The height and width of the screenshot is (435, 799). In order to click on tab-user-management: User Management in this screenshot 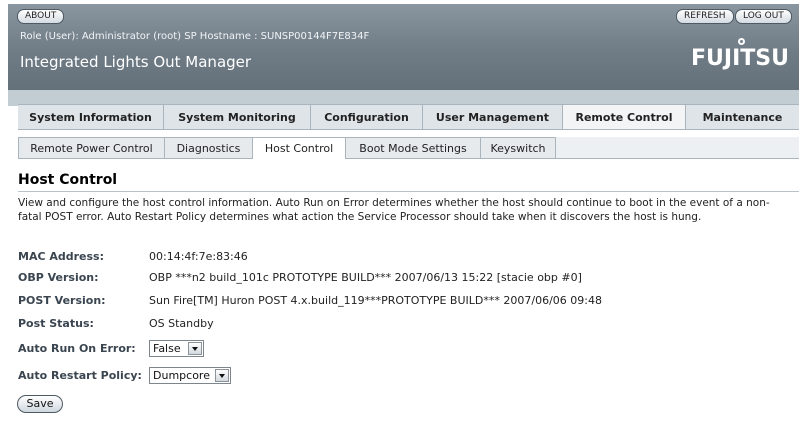, I will do `click(493, 117)`.